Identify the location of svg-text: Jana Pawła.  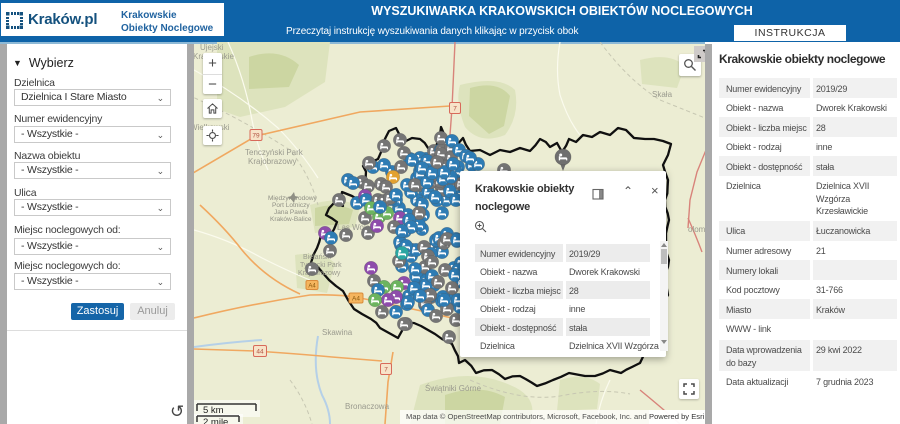
(291, 212).